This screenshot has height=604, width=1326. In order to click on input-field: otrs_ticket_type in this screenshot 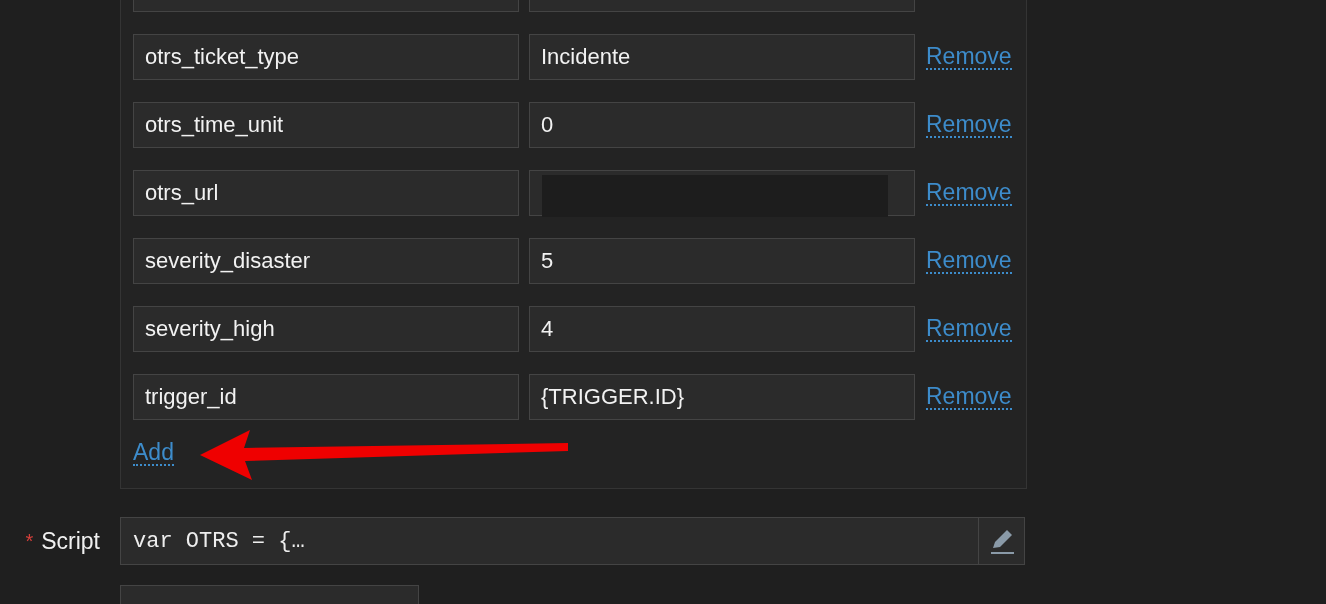, I will do `click(326, 57)`.